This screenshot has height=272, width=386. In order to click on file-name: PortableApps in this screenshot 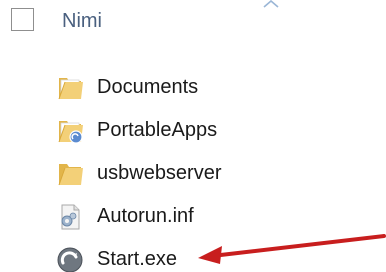, I will do `click(157, 130)`.